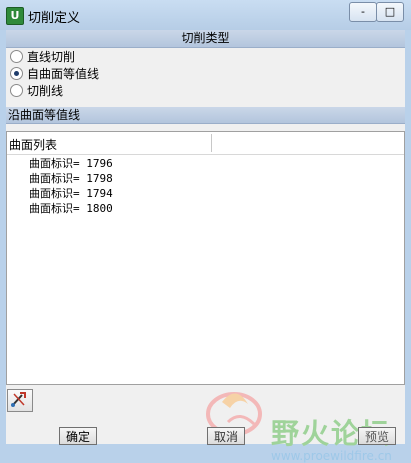  Describe the element at coordinates (78, 436) in the screenshot. I see `ok-button: 确定` at that location.